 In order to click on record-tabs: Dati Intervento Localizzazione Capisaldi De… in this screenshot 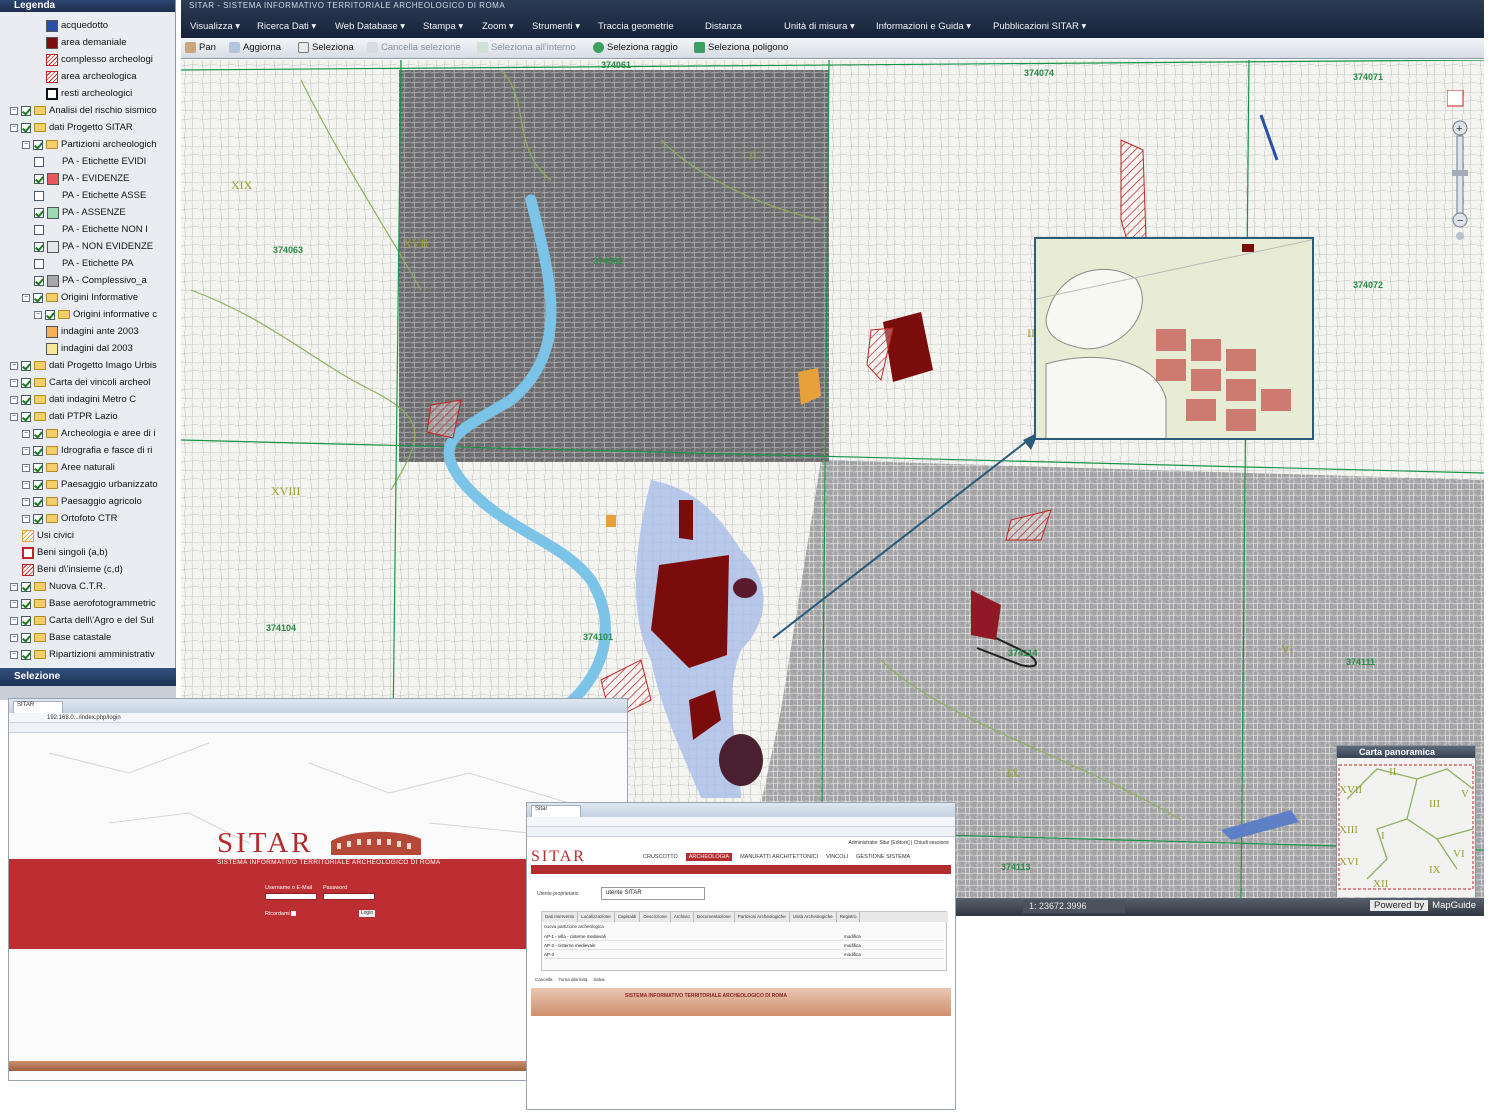, I will do `click(745, 917)`.